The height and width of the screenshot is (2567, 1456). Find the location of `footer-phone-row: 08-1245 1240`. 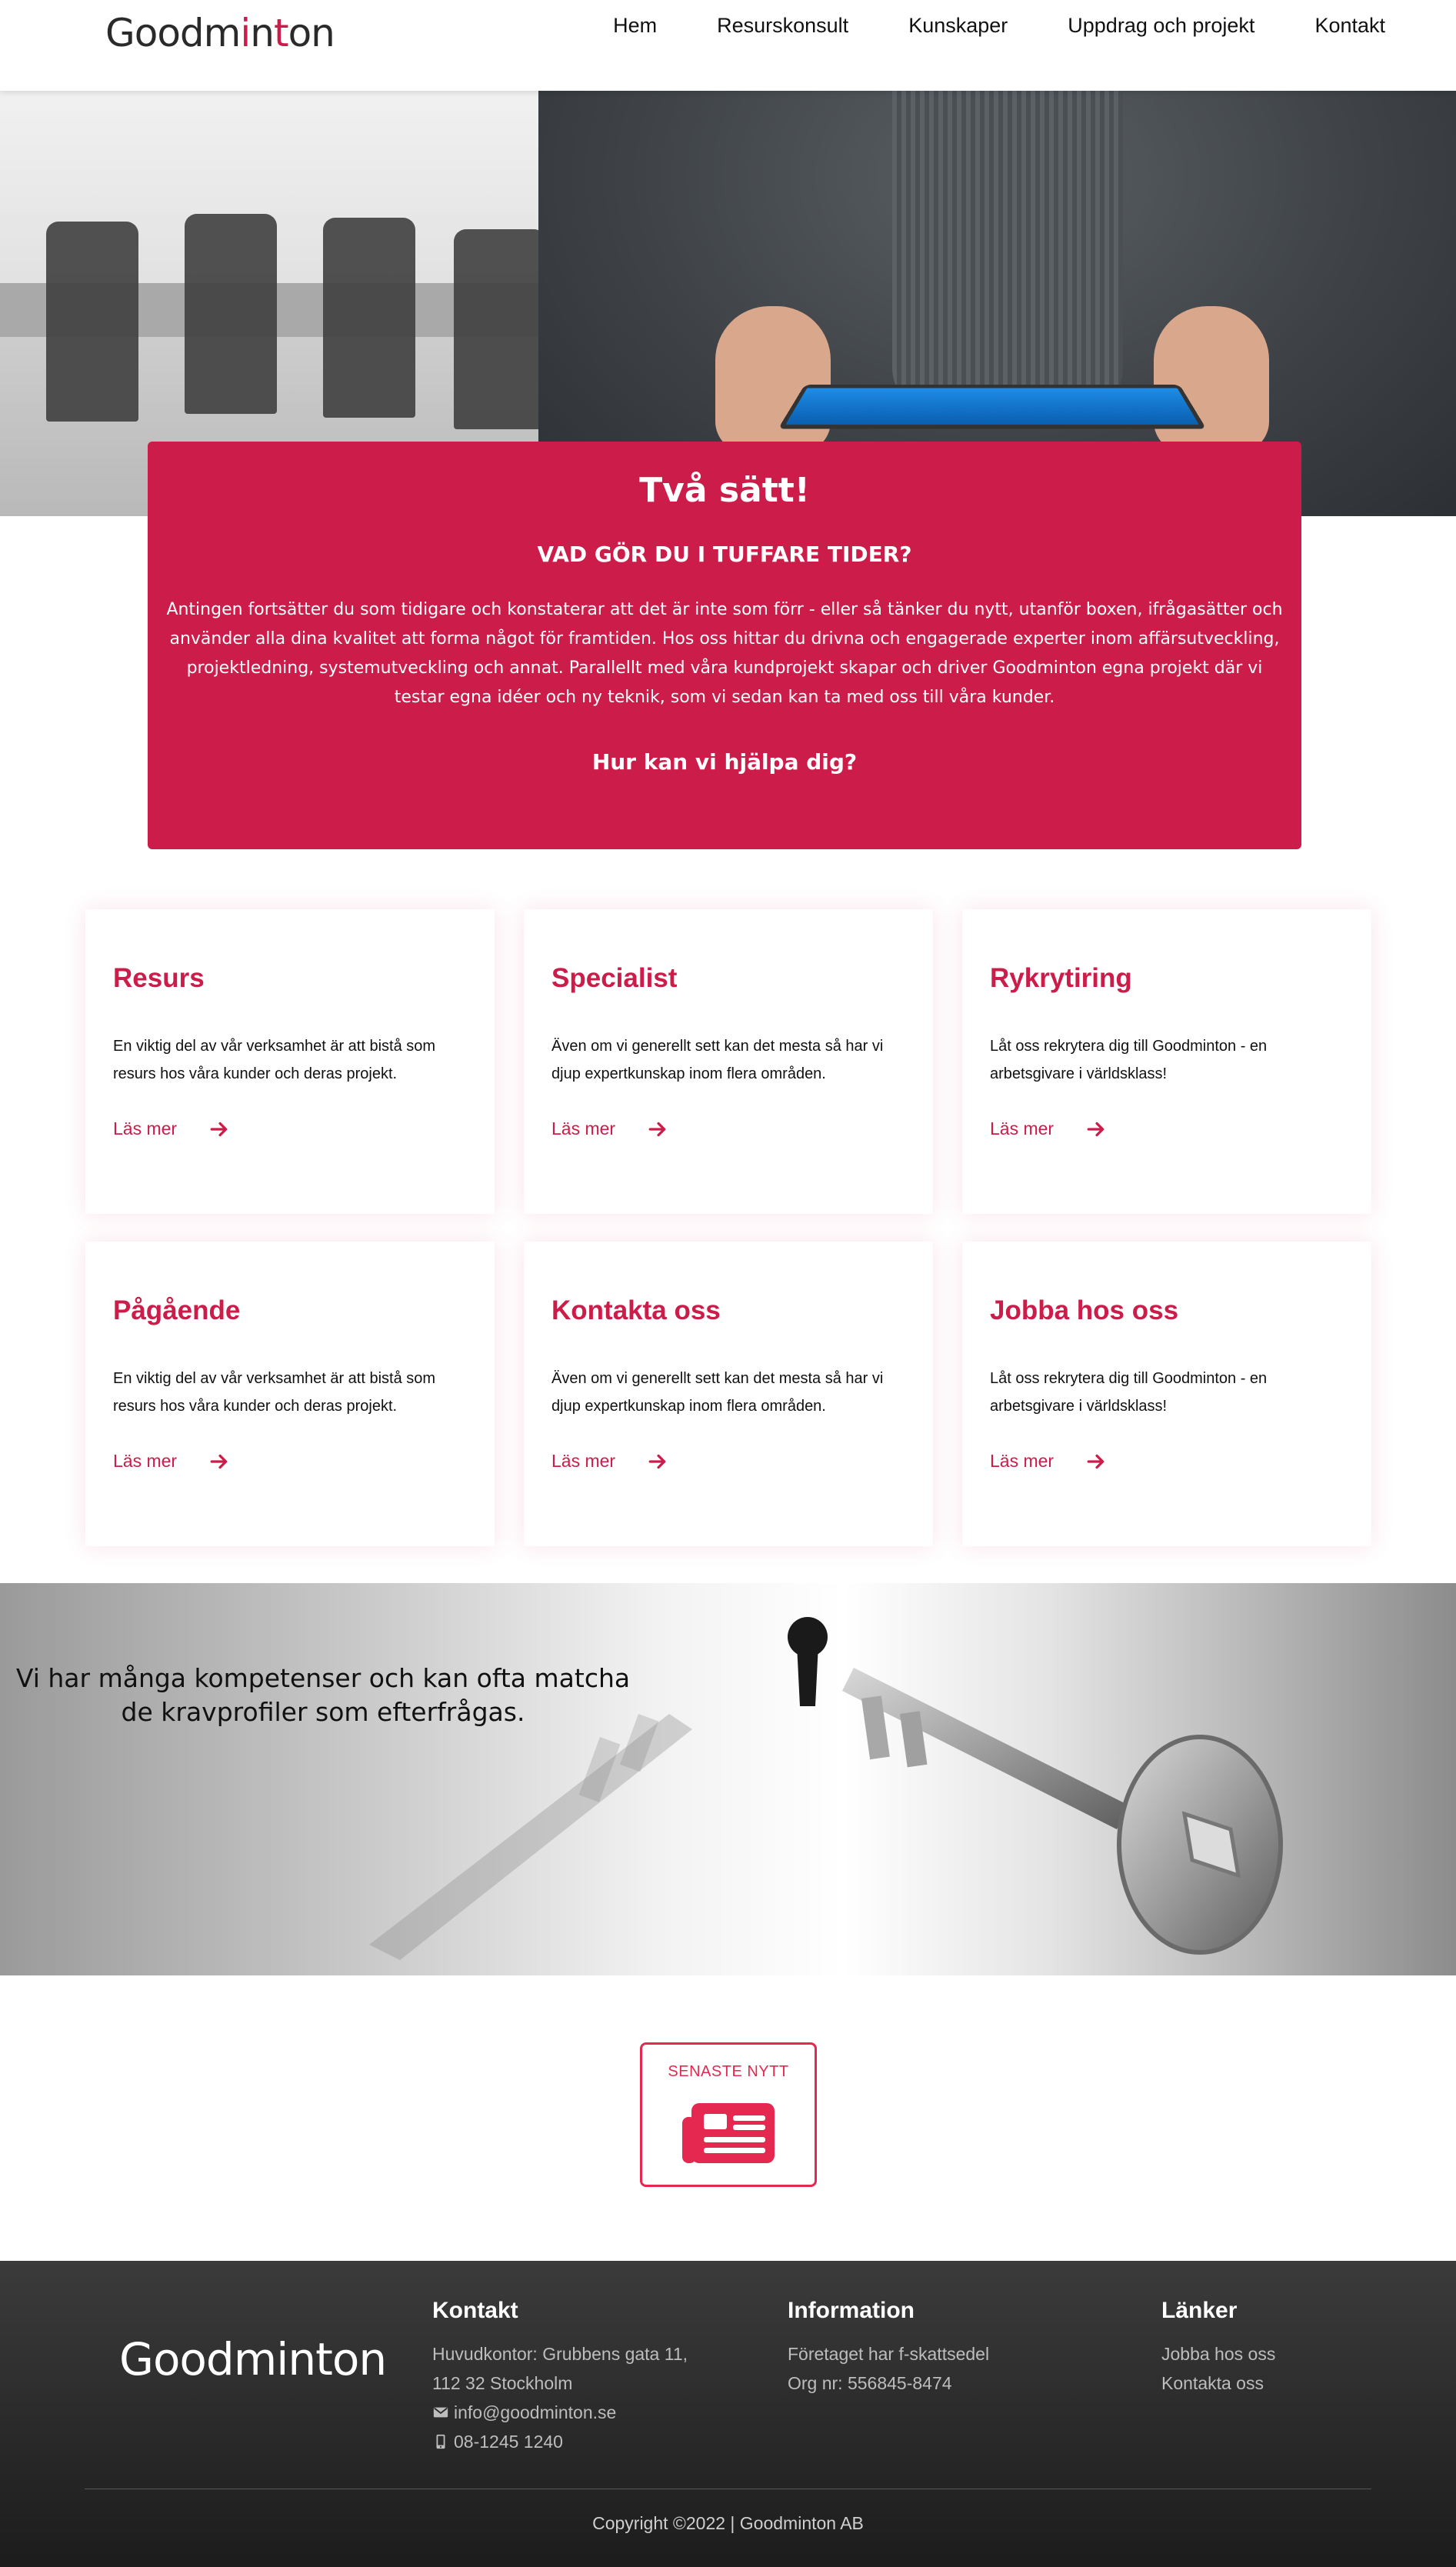

footer-phone-row: 08-1245 1240 is located at coordinates (560, 2441).